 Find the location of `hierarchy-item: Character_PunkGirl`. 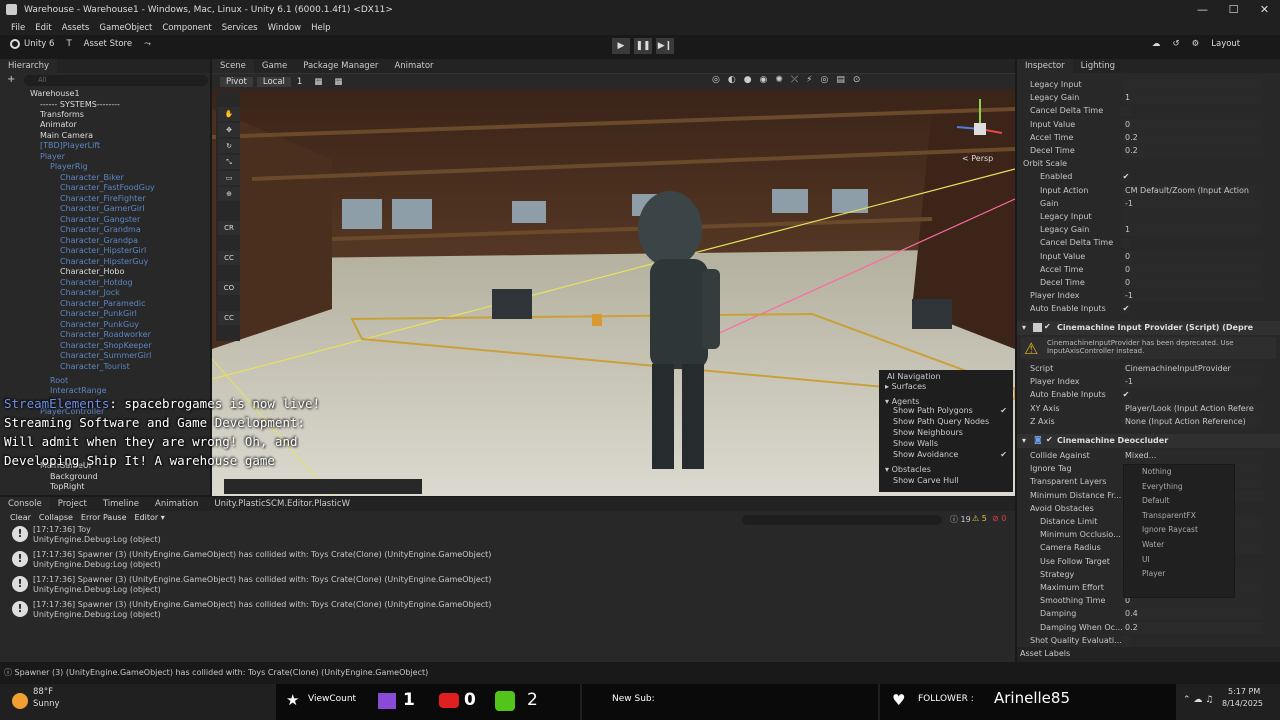

hierarchy-item: Character_PunkGirl is located at coordinates (98, 313).